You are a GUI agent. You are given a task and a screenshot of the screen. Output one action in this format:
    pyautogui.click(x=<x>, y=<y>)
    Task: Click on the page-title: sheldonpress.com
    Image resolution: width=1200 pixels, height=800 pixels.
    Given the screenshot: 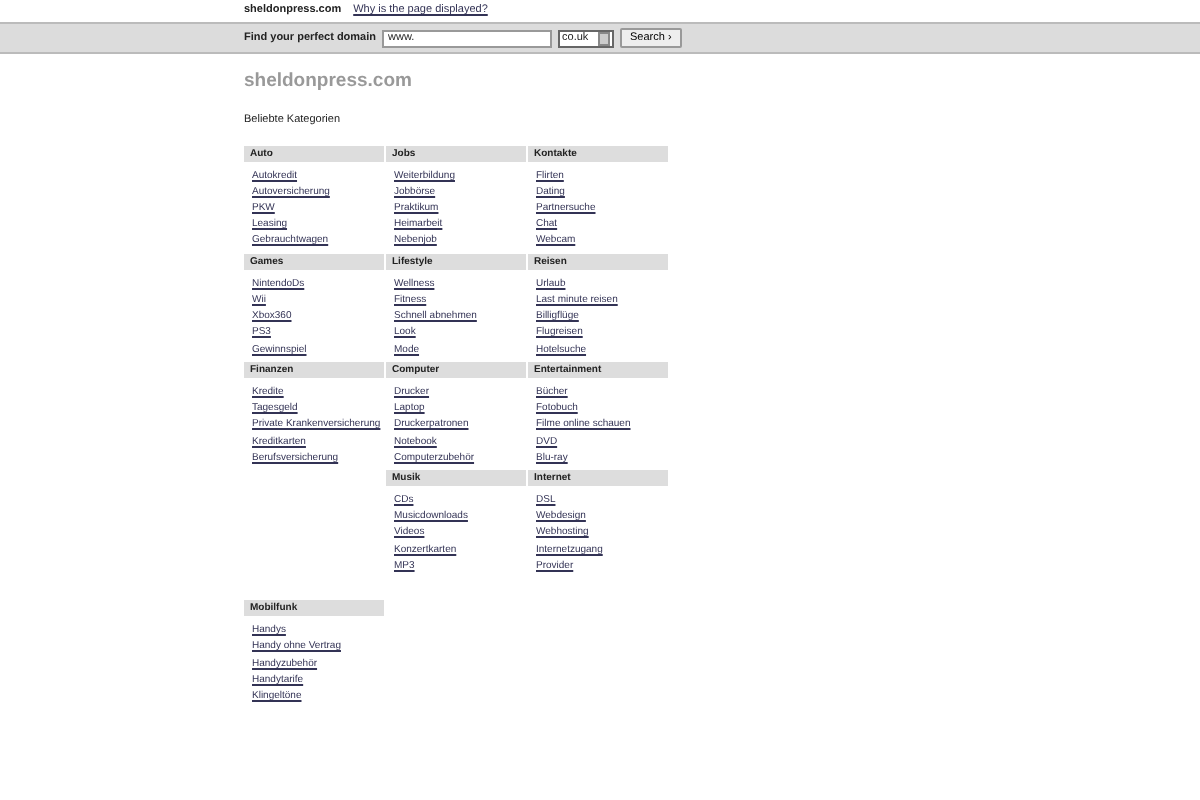 What is the action you would take?
    pyautogui.click(x=329, y=82)
    